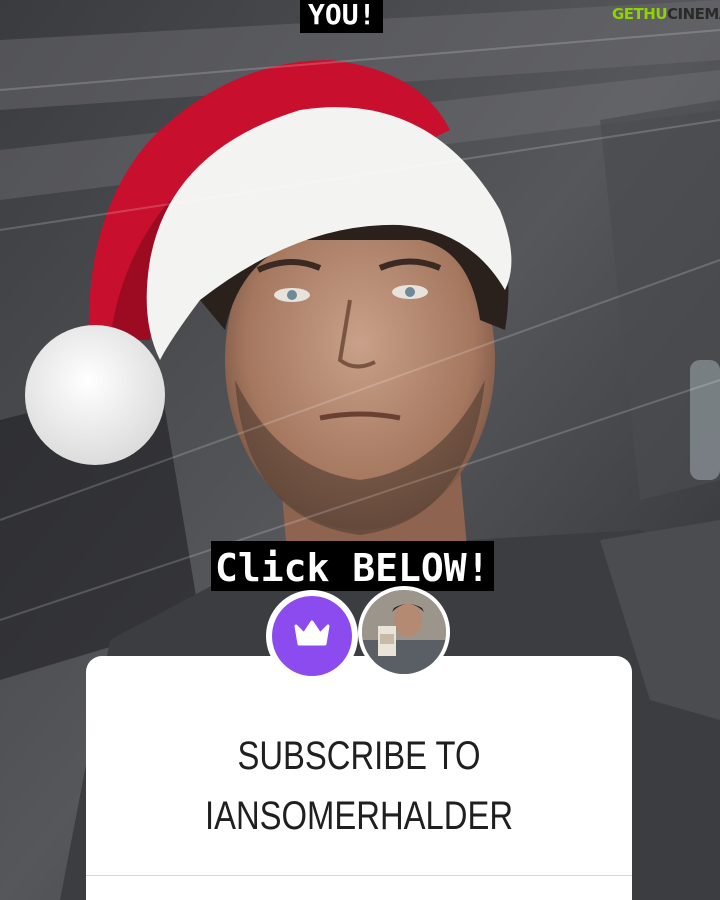 The width and height of the screenshot is (720, 900). I want to click on subscribe-badge-avatar, so click(312, 636).